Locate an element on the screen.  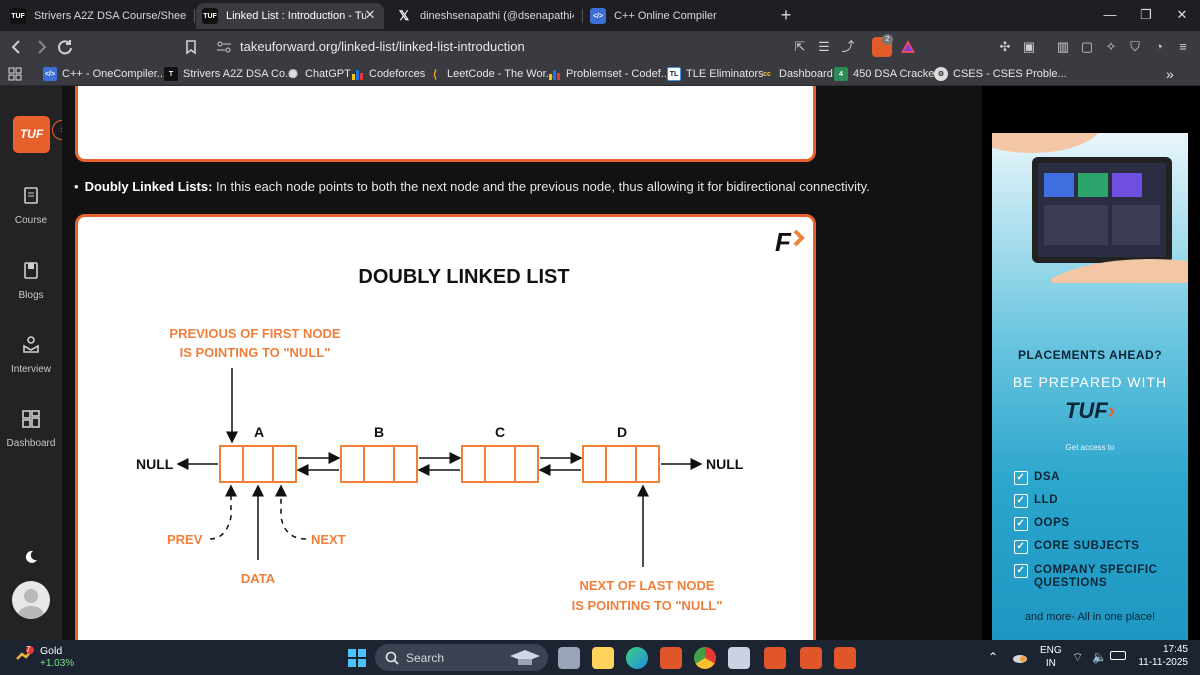
reload-button is located at coordinates (65, 47).